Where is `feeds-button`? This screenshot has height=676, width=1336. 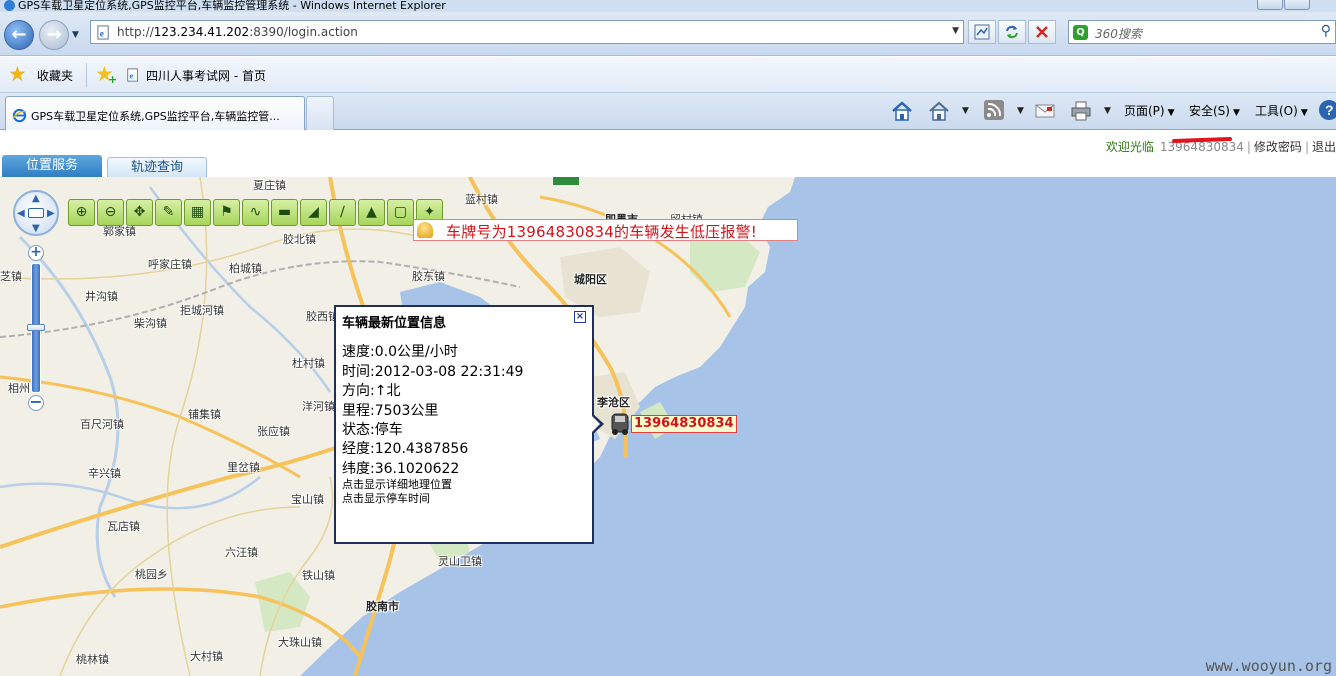 feeds-button is located at coordinates (994, 111).